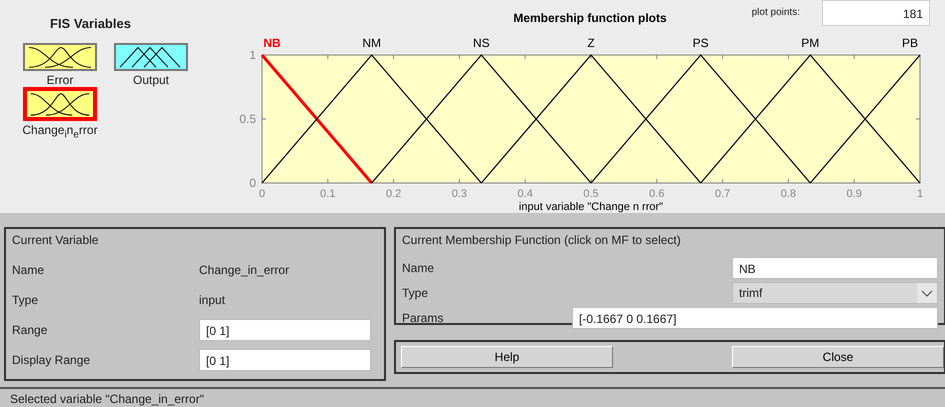  What do you see at coordinates (272, 43) in the screenshot?
I see `series-label: NB` at bounding box center [272, 43].